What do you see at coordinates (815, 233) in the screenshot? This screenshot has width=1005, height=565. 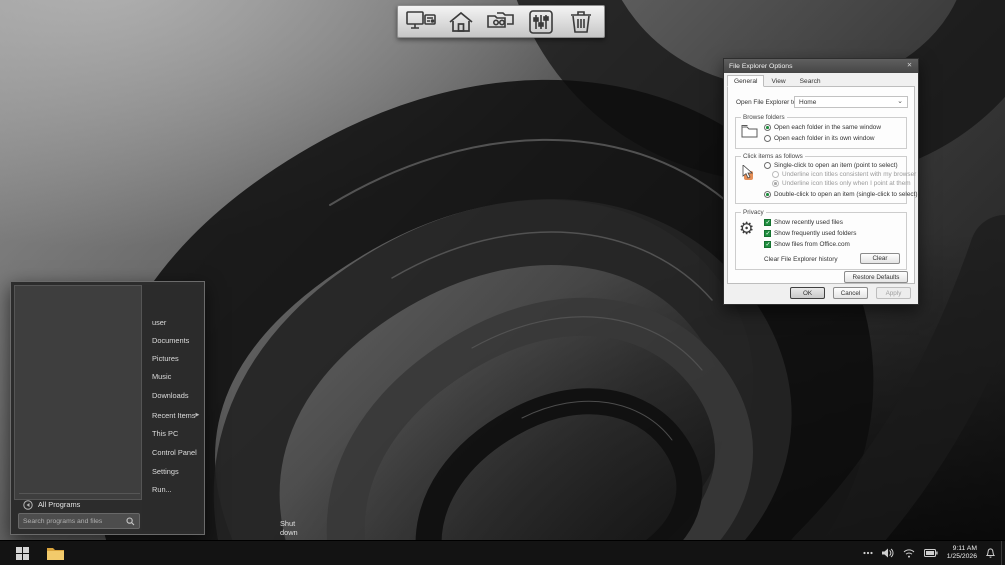 I see `checkbox-label: Show frequently used folders` at bounding box center [815, 233].